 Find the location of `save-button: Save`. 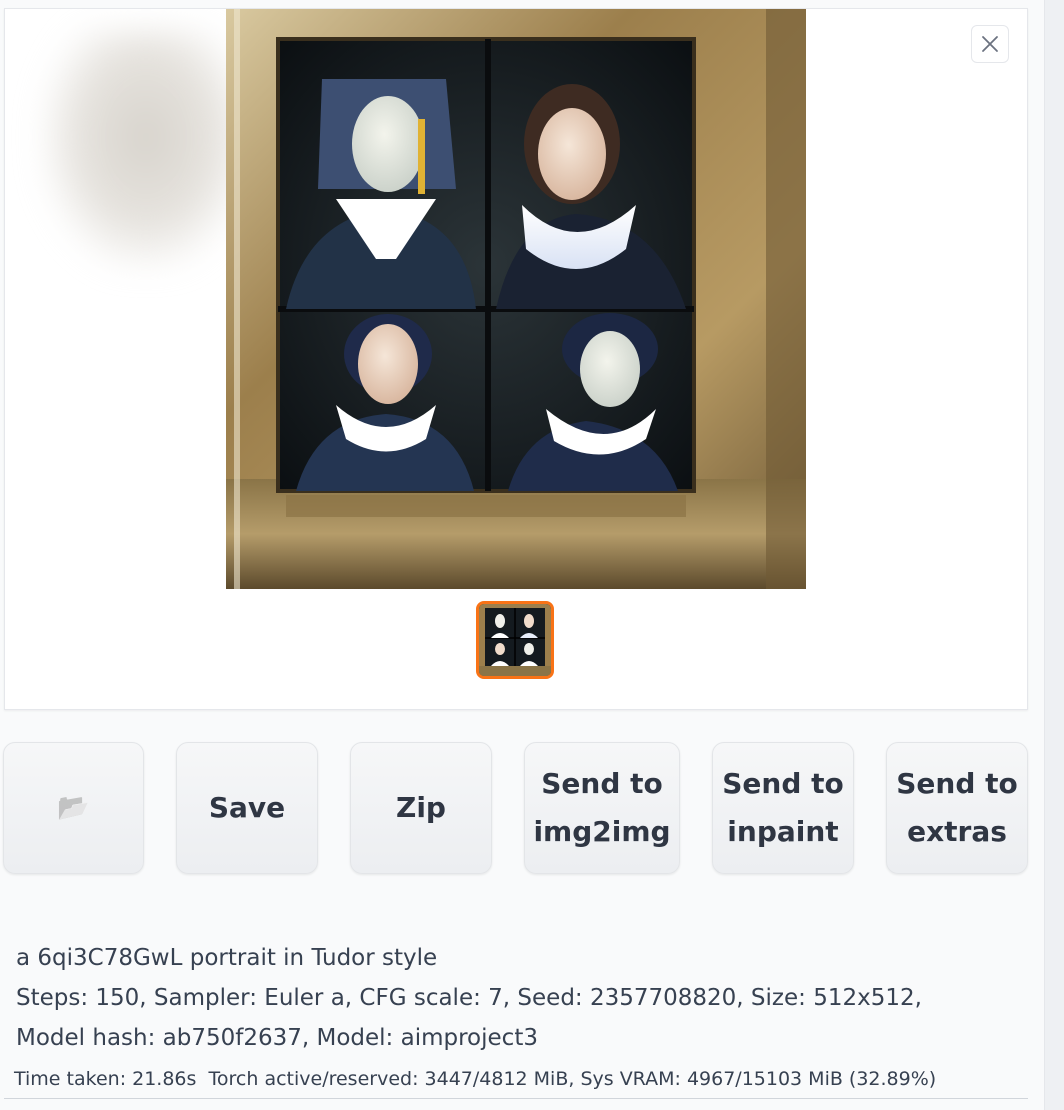

save-button: Save is located at coordinates (247, 808).